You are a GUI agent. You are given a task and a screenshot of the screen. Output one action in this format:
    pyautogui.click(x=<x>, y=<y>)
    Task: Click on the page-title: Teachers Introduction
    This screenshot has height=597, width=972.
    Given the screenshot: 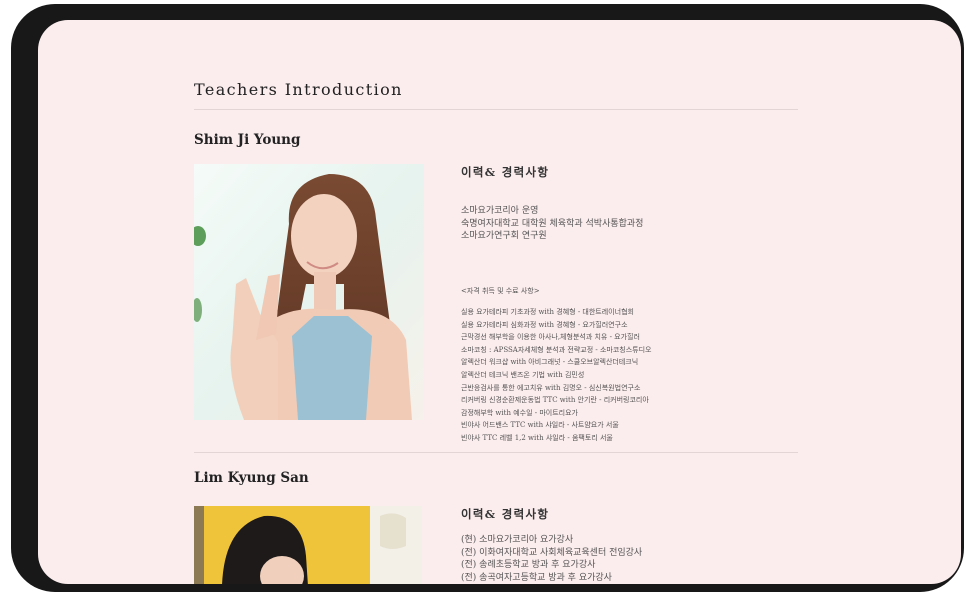 What is the action you would take?
    pyautogui.click(x=298, y=89)
    